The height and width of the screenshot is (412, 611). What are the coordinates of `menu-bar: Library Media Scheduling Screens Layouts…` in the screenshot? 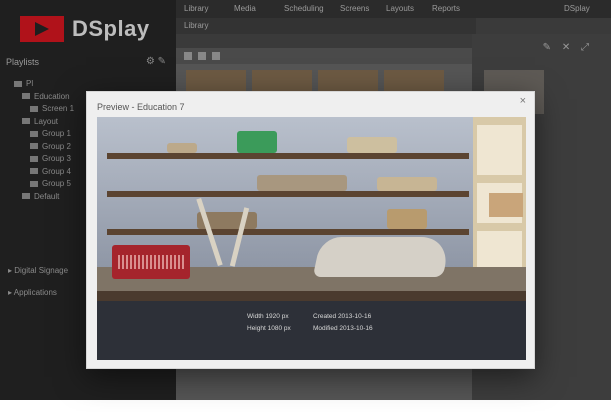 It's located at (393, 9).